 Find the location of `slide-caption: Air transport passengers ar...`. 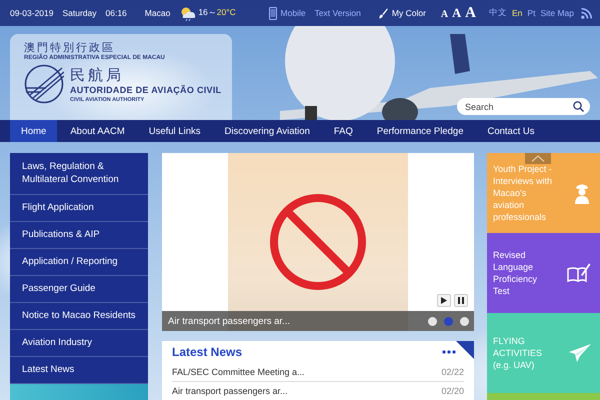

slide-caption: Air transport passengers ar... is located at coordinates (229, 321).